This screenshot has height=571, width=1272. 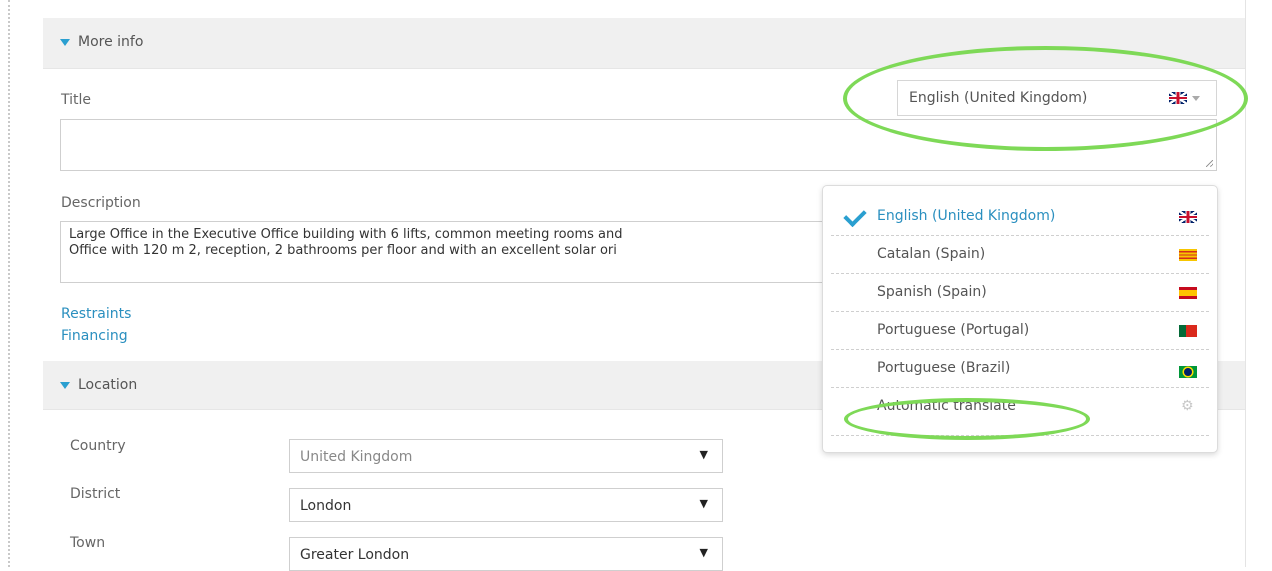 I want to click on town-label: Town, so click(x=88, y=543).